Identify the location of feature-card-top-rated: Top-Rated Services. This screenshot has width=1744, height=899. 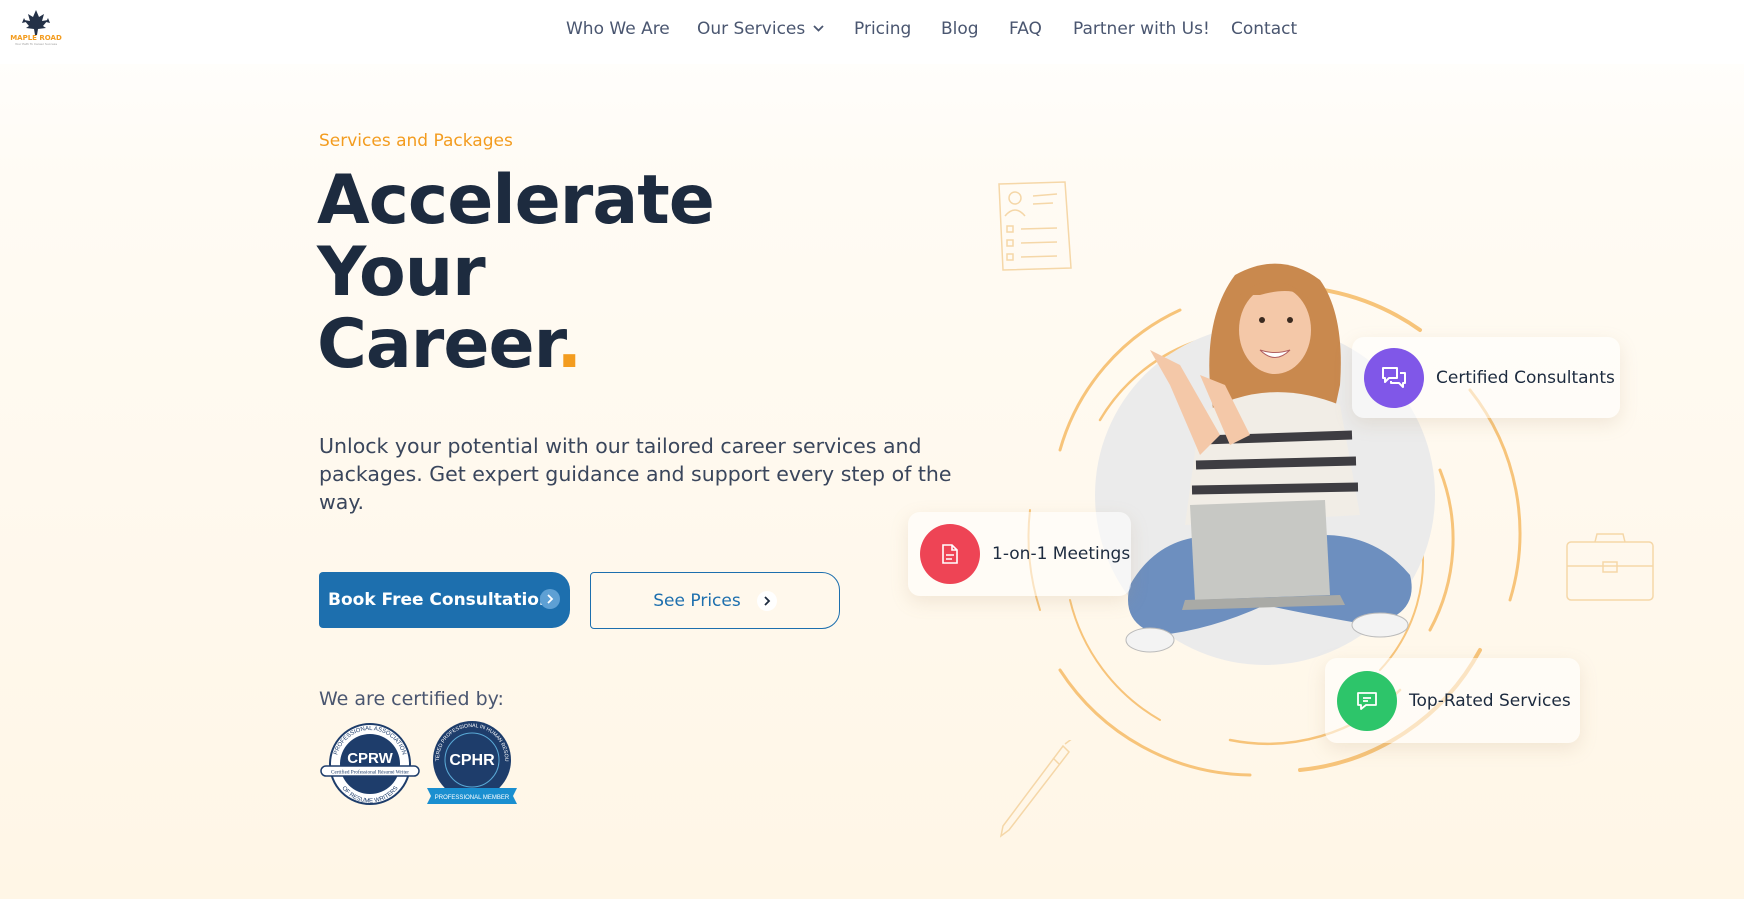
(1452, 700).